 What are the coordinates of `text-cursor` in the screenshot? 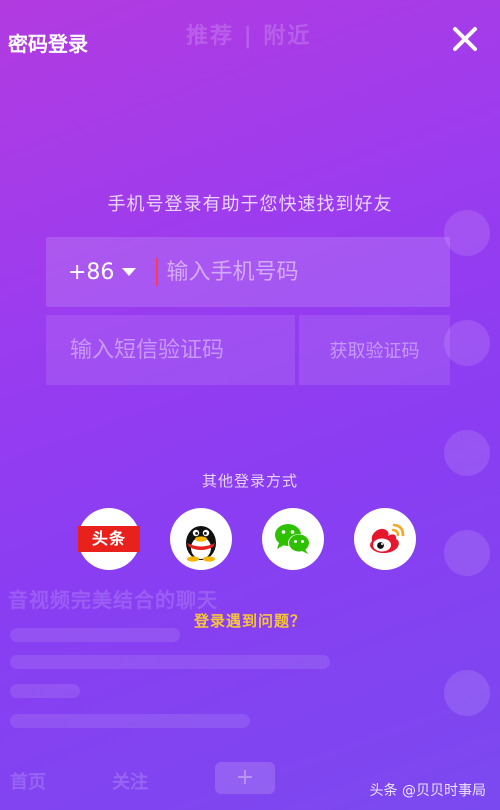 It's located at (157, 272).